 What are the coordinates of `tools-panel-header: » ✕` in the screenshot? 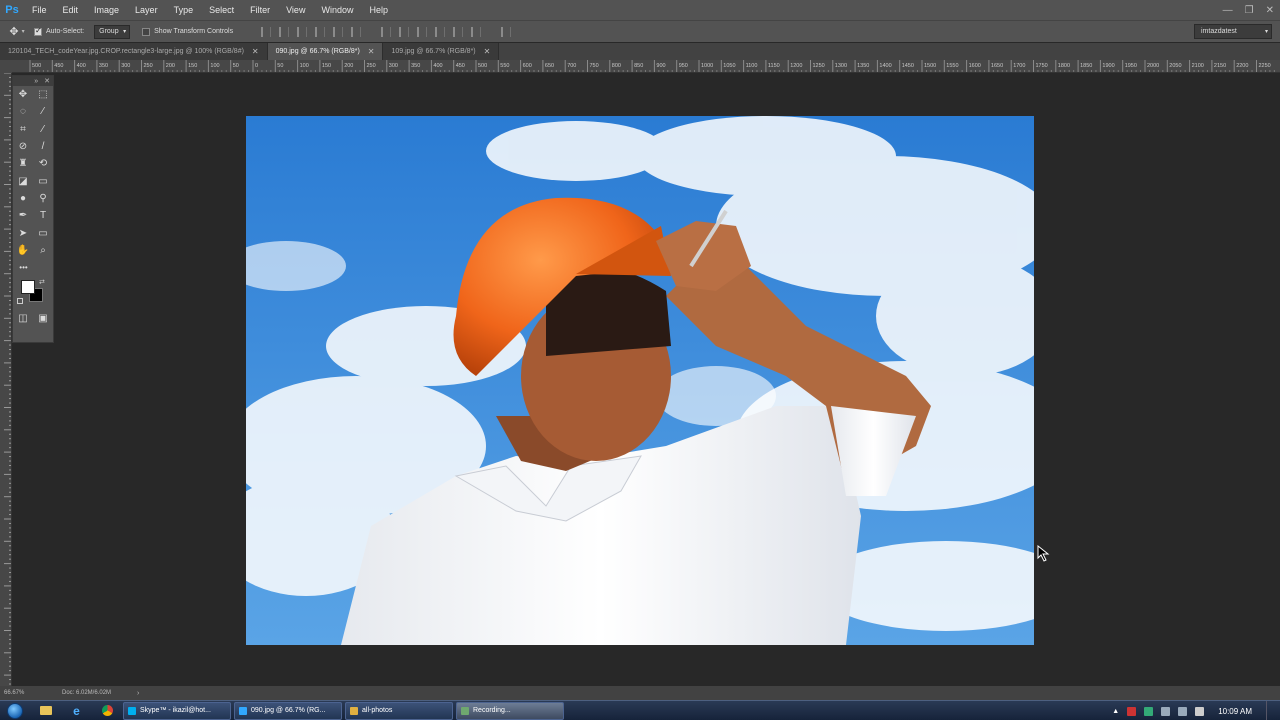 It's located at (33, 81).